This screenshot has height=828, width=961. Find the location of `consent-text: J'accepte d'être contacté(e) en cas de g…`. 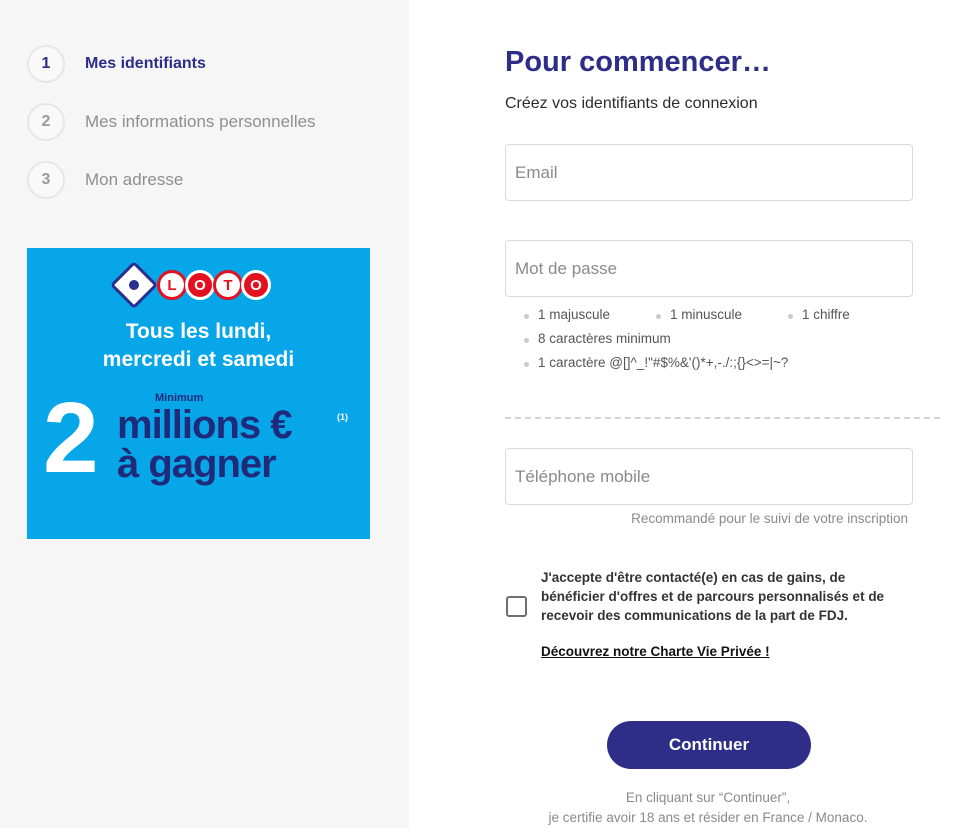

consent-text: J'accepte d'être contacté(e) en cas de g… is located at coordinates (713, 596).